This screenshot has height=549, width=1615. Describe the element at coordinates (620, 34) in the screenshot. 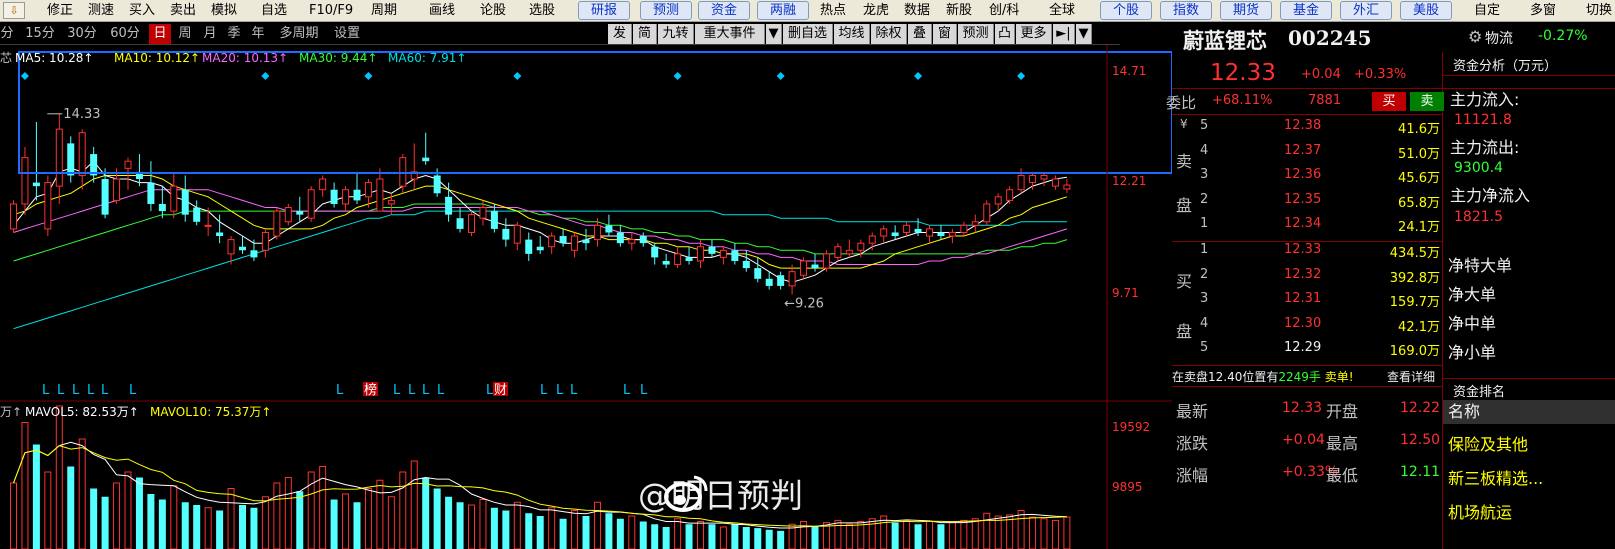

I see `tool-publish: 发` at that location.